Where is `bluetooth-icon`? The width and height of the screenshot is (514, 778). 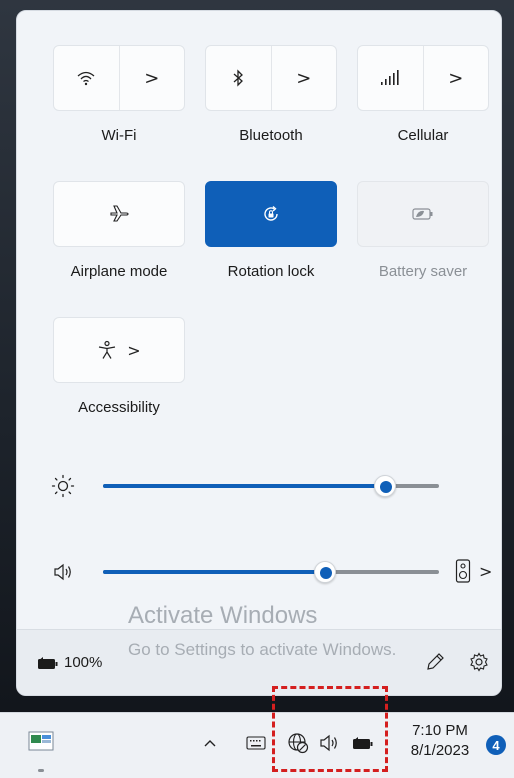
bluetooth-icon is located at coordinates (238, 78).